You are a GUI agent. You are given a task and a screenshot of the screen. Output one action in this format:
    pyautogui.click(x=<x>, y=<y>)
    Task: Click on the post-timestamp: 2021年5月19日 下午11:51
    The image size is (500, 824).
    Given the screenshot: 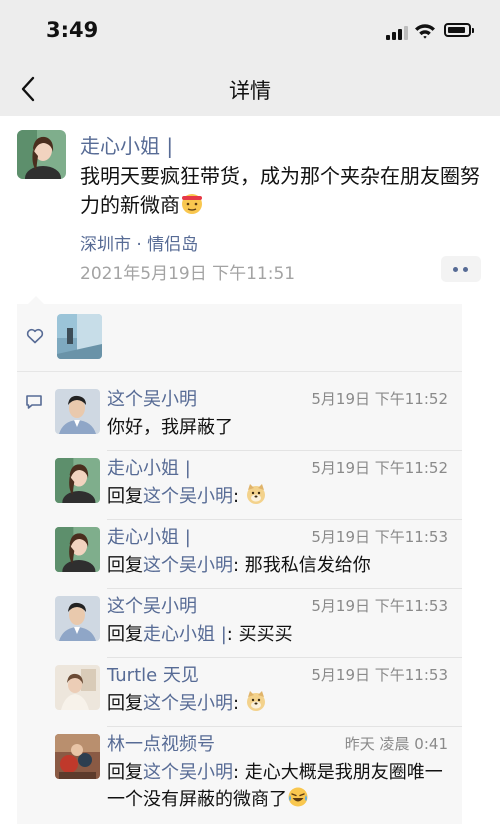 What is the action you would take?
    pyautogui.click(x=188, y=274)
    